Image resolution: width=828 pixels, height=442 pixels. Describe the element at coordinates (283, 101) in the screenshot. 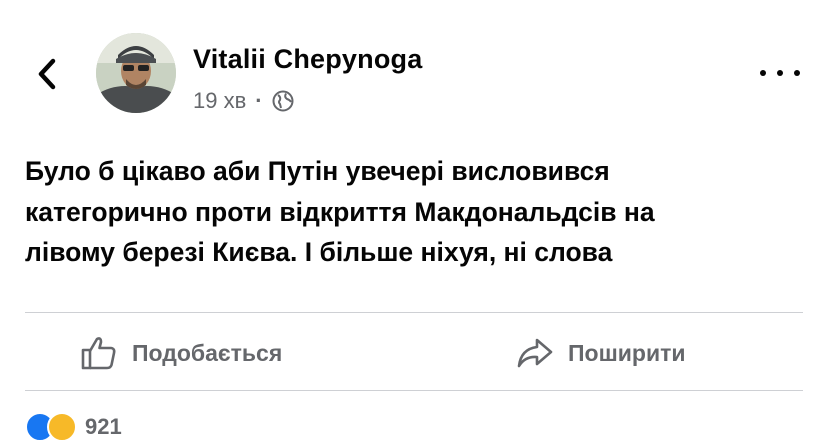

I see `globe-icon` at that location.